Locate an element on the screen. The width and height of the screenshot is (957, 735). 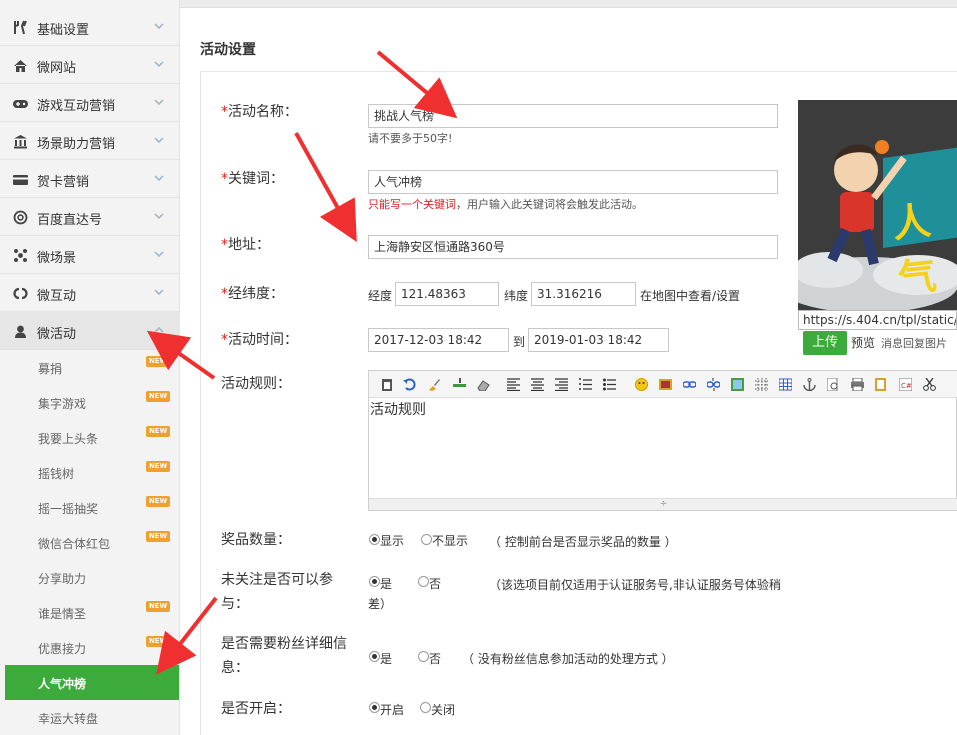
submenu-label: 微信合体红包 is located at coordinates (74, 544).